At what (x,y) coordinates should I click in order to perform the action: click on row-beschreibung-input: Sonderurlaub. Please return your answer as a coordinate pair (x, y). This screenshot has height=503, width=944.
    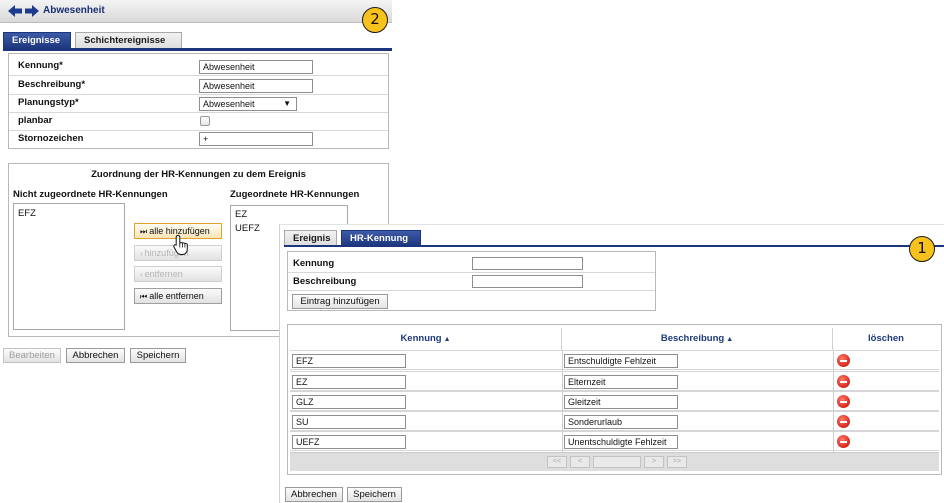
    Looking at the image, I should click on (621, 422).